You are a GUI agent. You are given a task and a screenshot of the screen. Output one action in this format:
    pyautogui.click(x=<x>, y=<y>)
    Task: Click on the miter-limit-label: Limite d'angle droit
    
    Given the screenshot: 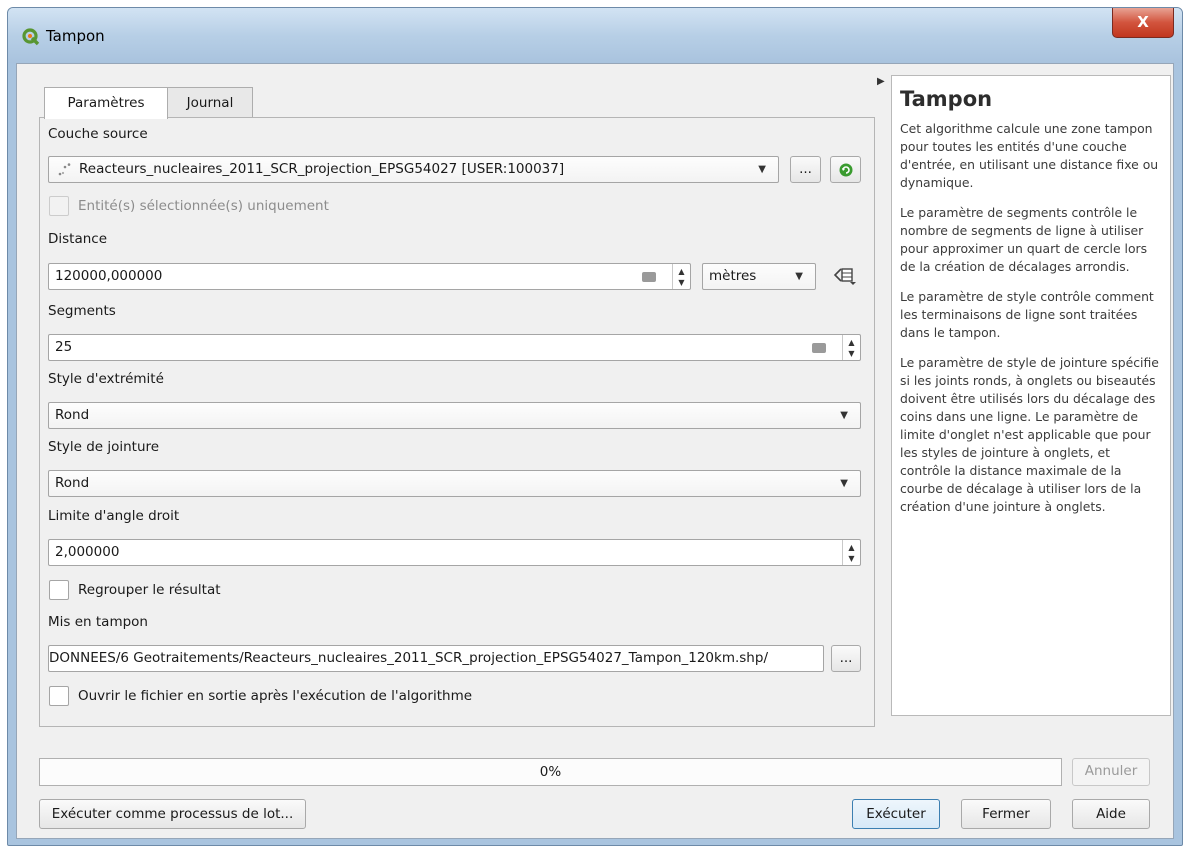 What is the action you would take?
    pyautogui.click(x=114, y=516)
    